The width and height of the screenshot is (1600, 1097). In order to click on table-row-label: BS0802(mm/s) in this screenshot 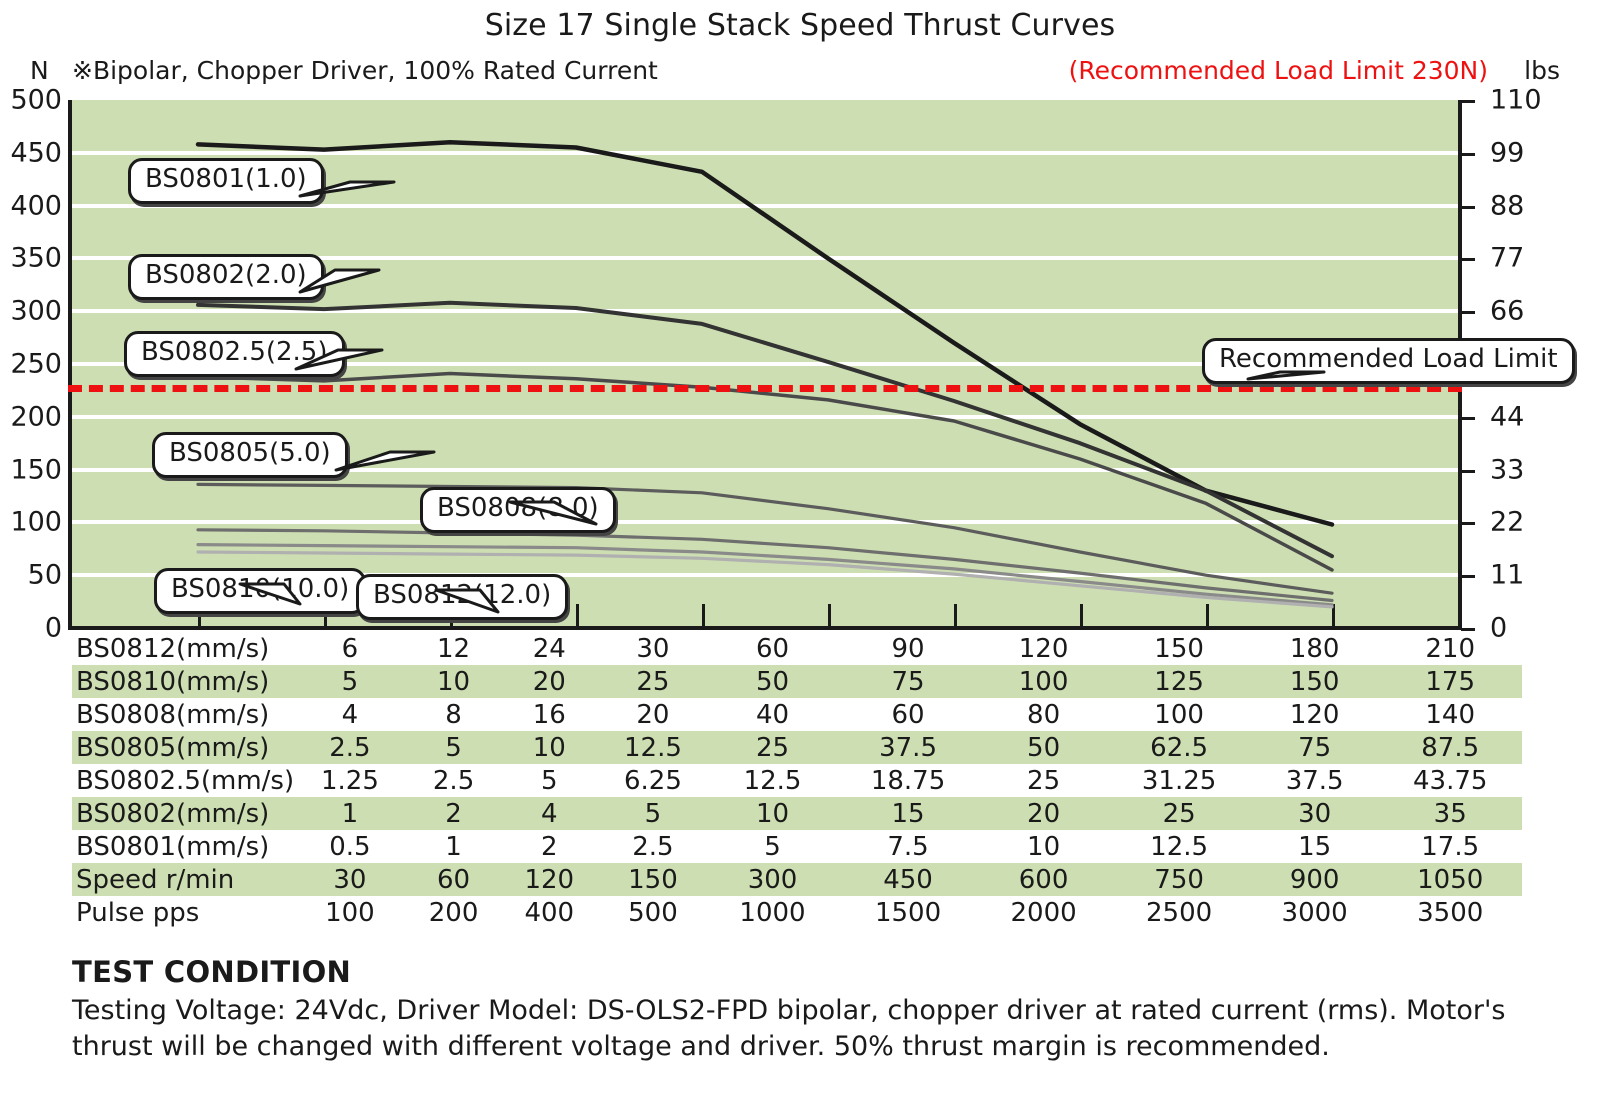, I will do `click(183, 813)`.